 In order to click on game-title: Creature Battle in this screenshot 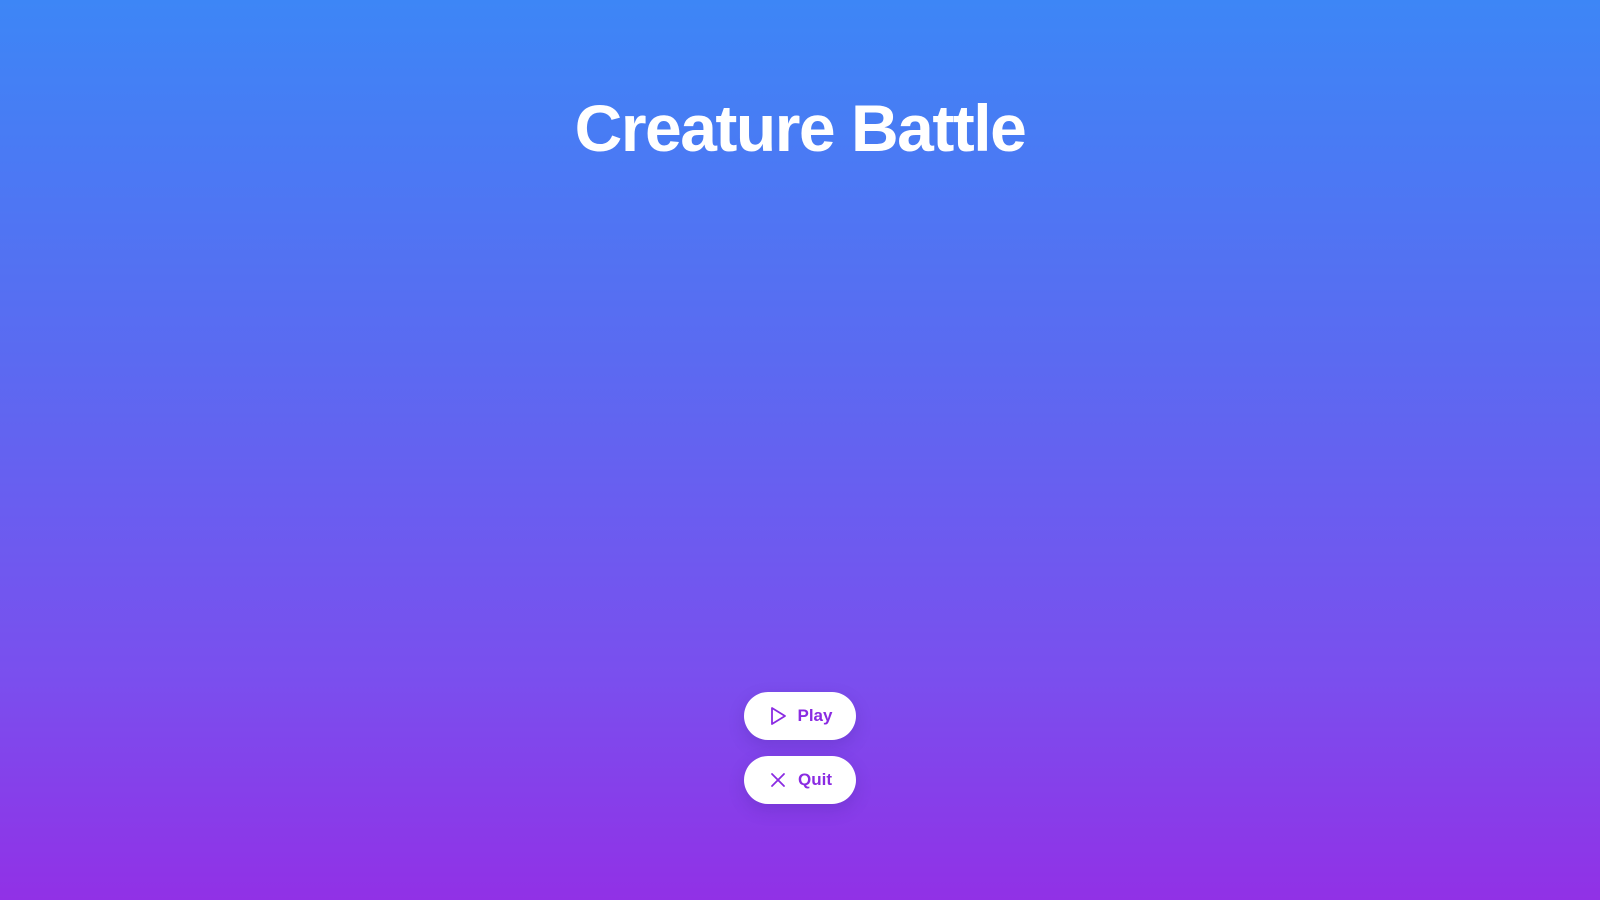, I will do `click(800, 128)`.